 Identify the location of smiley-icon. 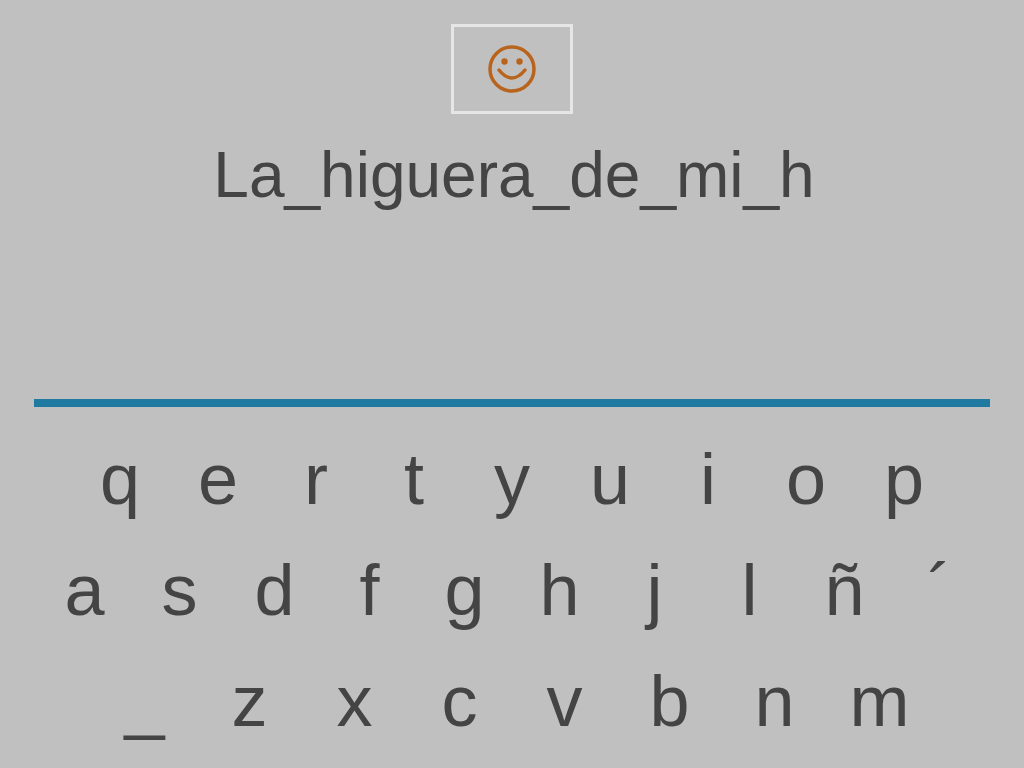
(512, 69).